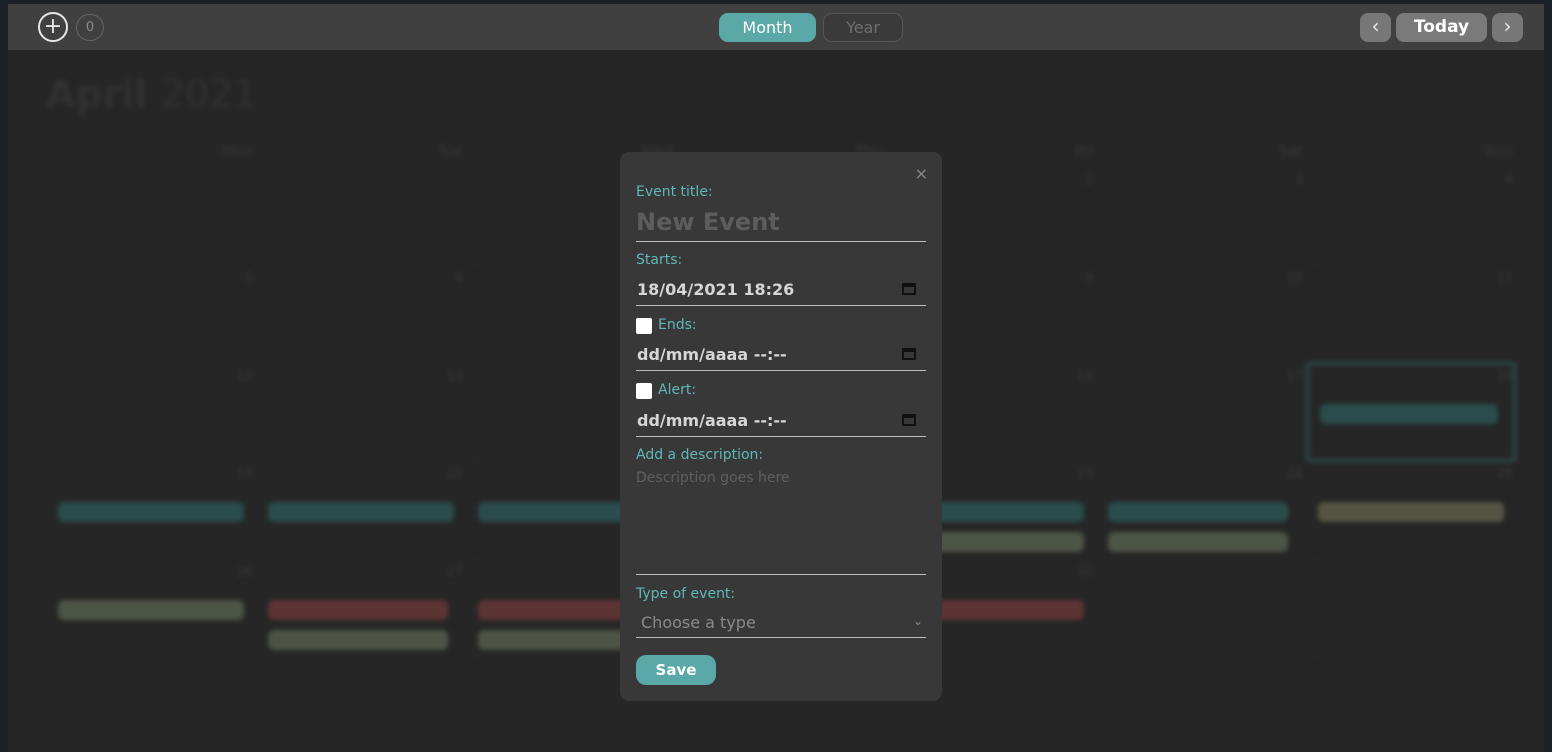 The image size is (1552, 752). What do you see at coordinates (1294, 376) in the screenshot?
I see `day-number: 17` at bounding box center [1294, 376].